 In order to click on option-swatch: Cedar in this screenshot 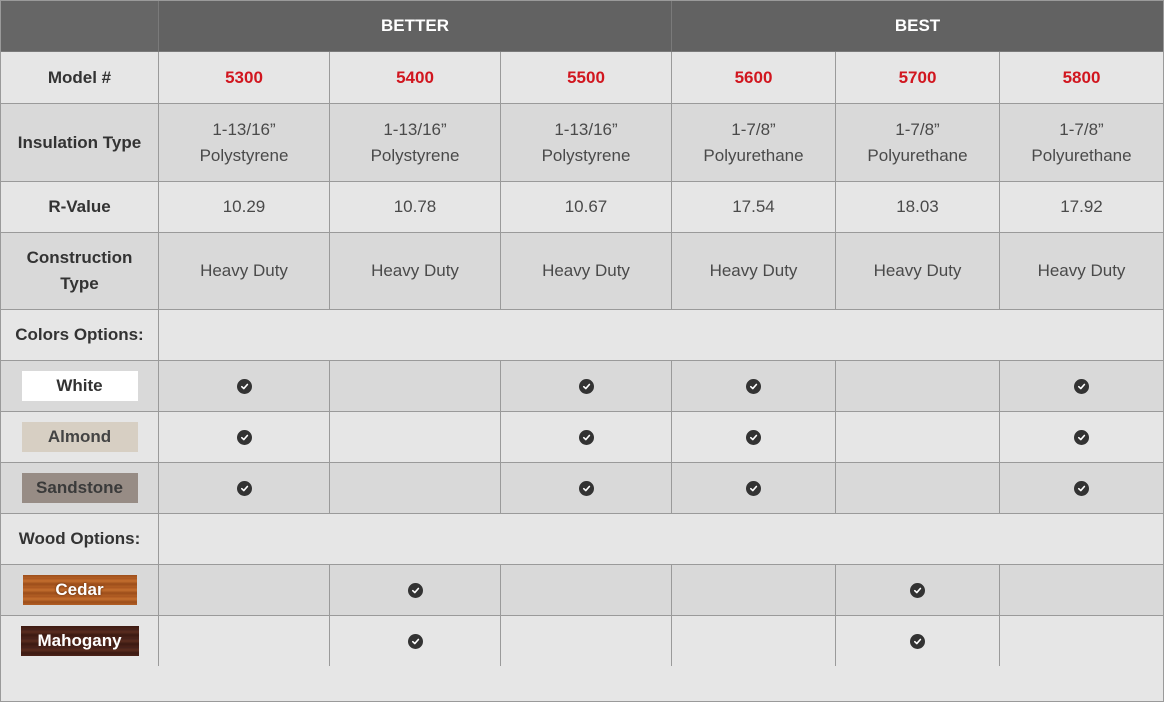, I will do `click(79, 590)`.